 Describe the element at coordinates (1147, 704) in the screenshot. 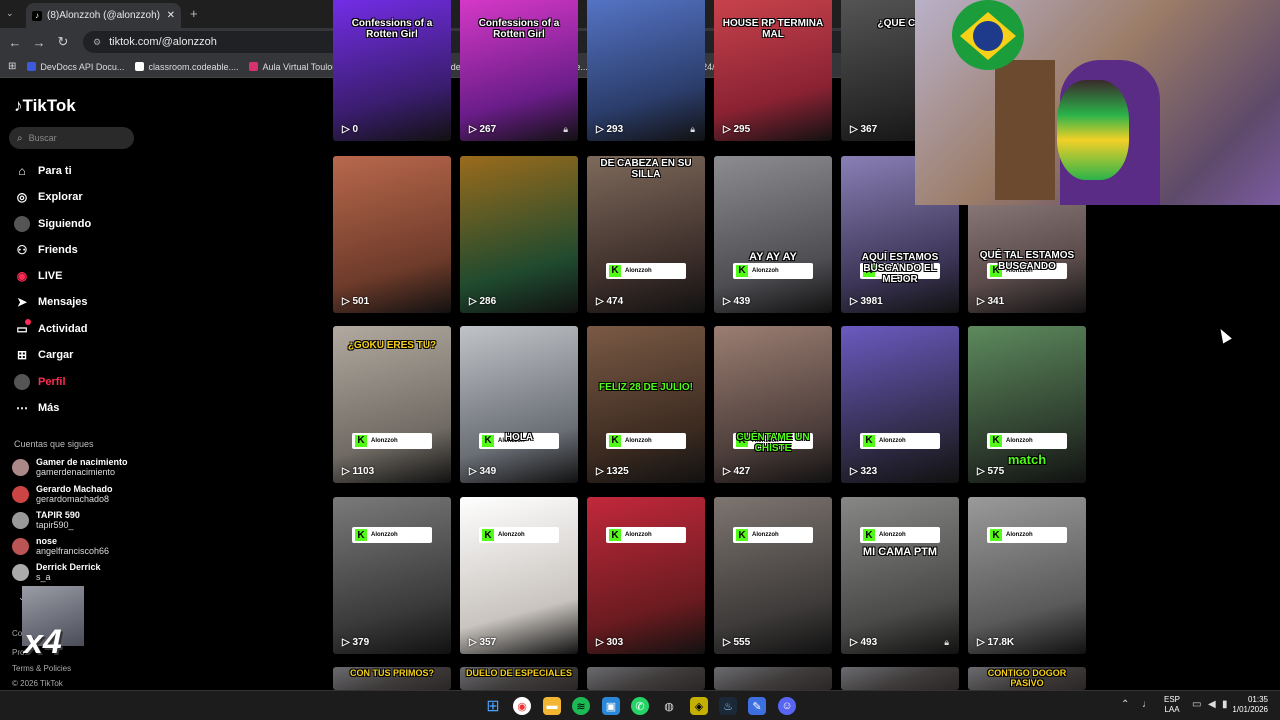

I see `microphone-icon: ♩` at that location.